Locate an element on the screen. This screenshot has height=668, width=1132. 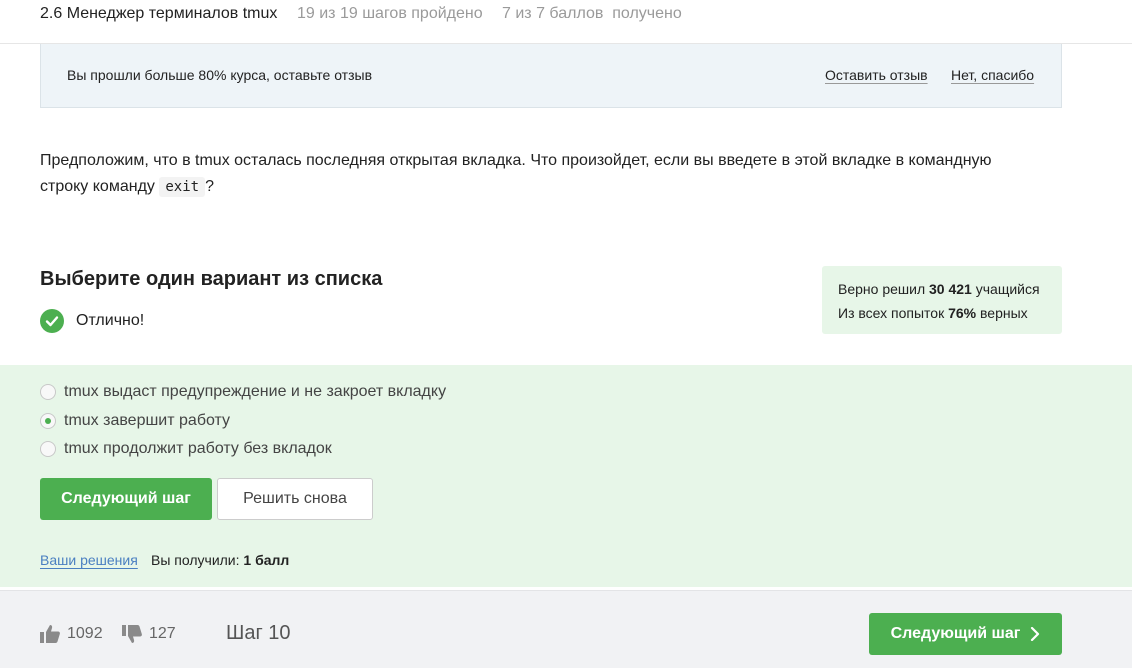
points-progress: 7 из 7 баллов получено is located at coordinates (592, 13).